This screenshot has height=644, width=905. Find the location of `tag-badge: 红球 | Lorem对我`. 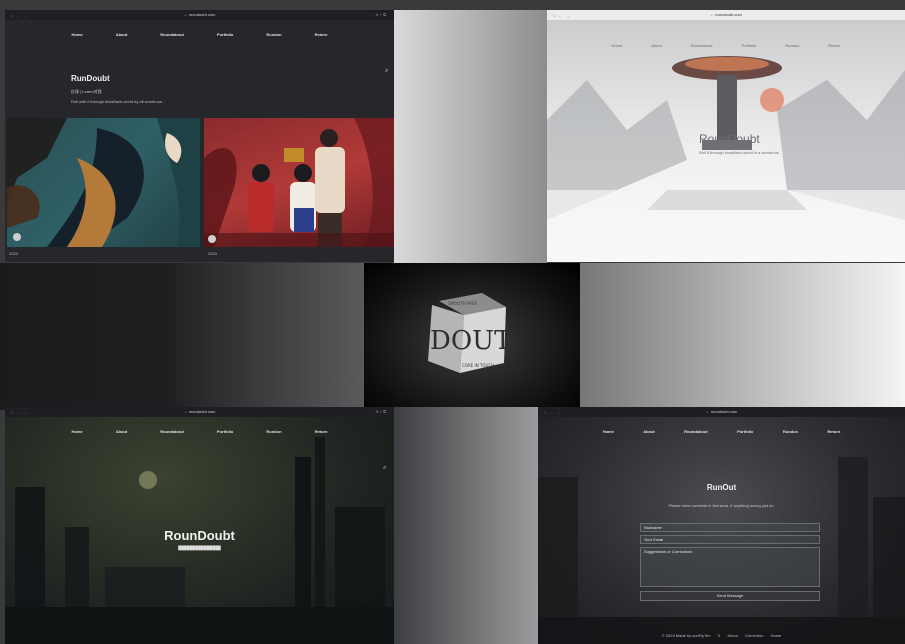

tag-badge: 红球 | Lorem对我 is located at coordinates (86, 91).